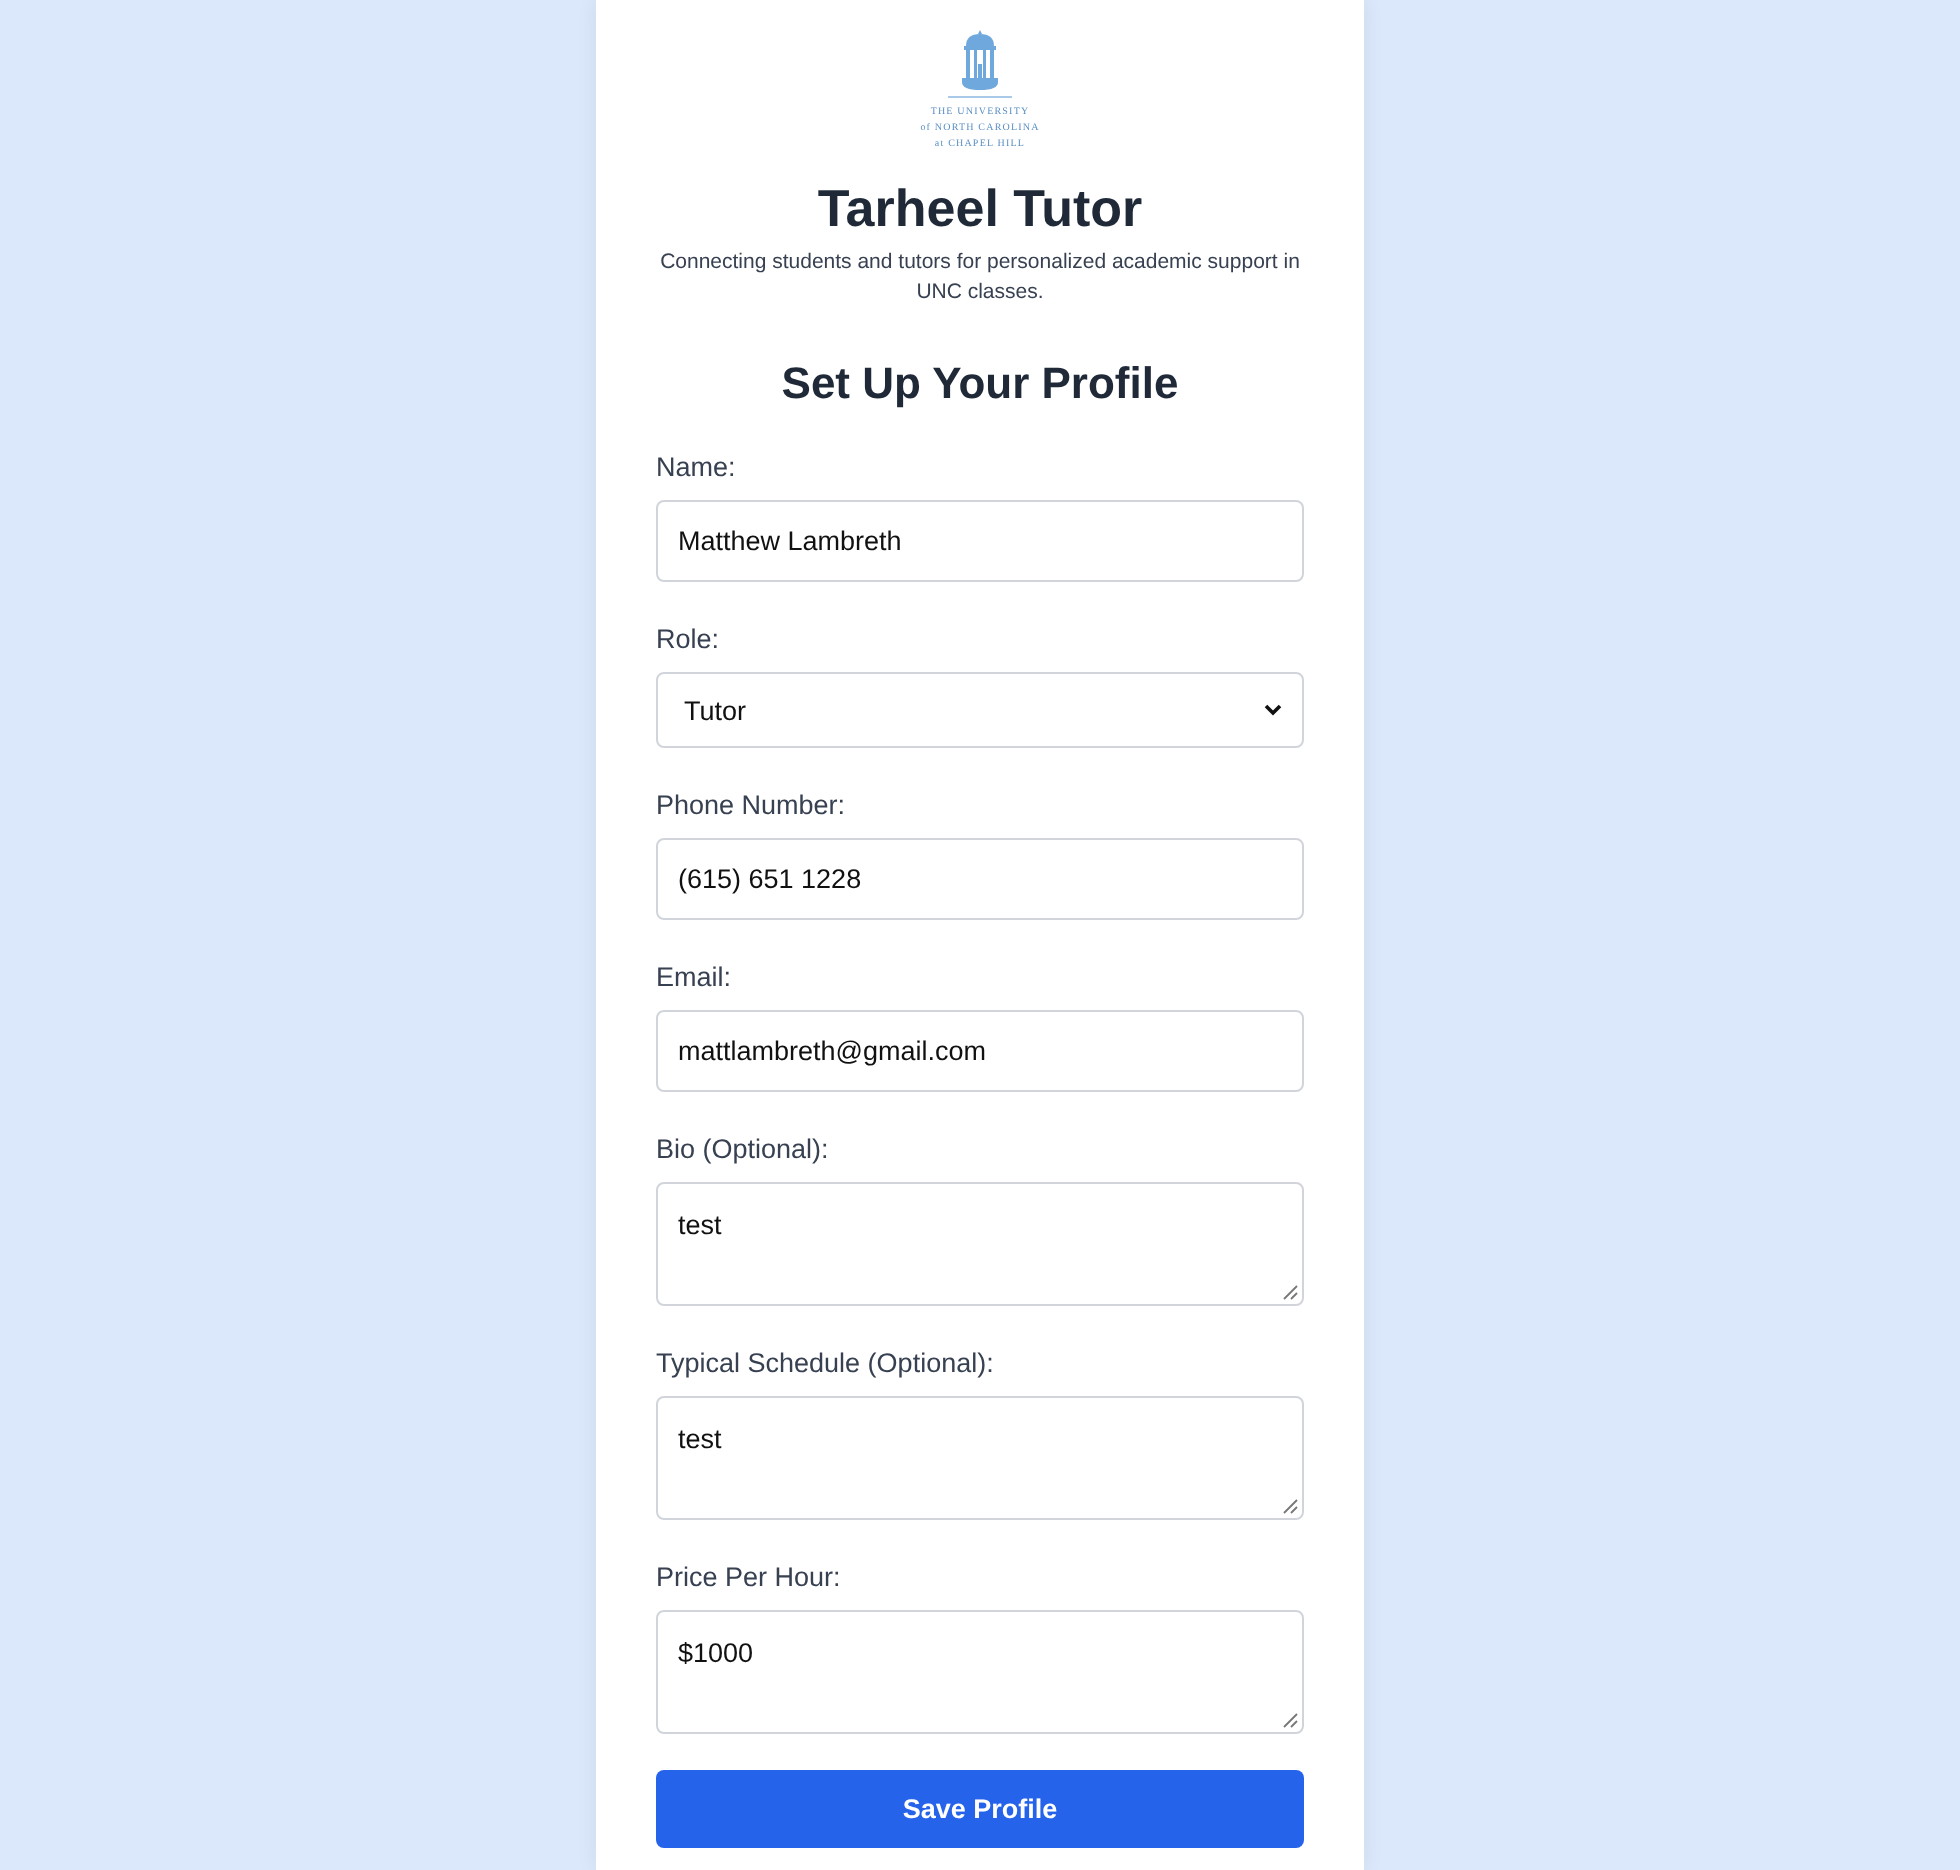 The height and width of the screenshot is (1870, 1960). Describe the element at coordinates (980, 710) in the screenshot. I see `dropdown-select: Tutor` at that location.